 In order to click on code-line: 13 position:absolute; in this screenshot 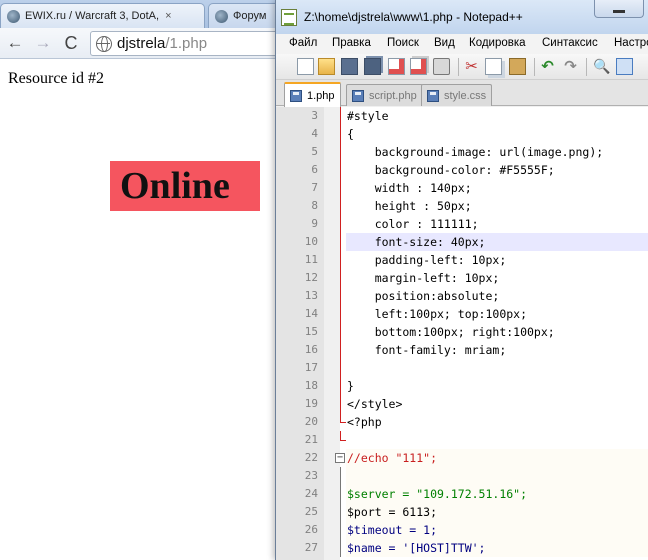, I will do `click(462, 296)`.